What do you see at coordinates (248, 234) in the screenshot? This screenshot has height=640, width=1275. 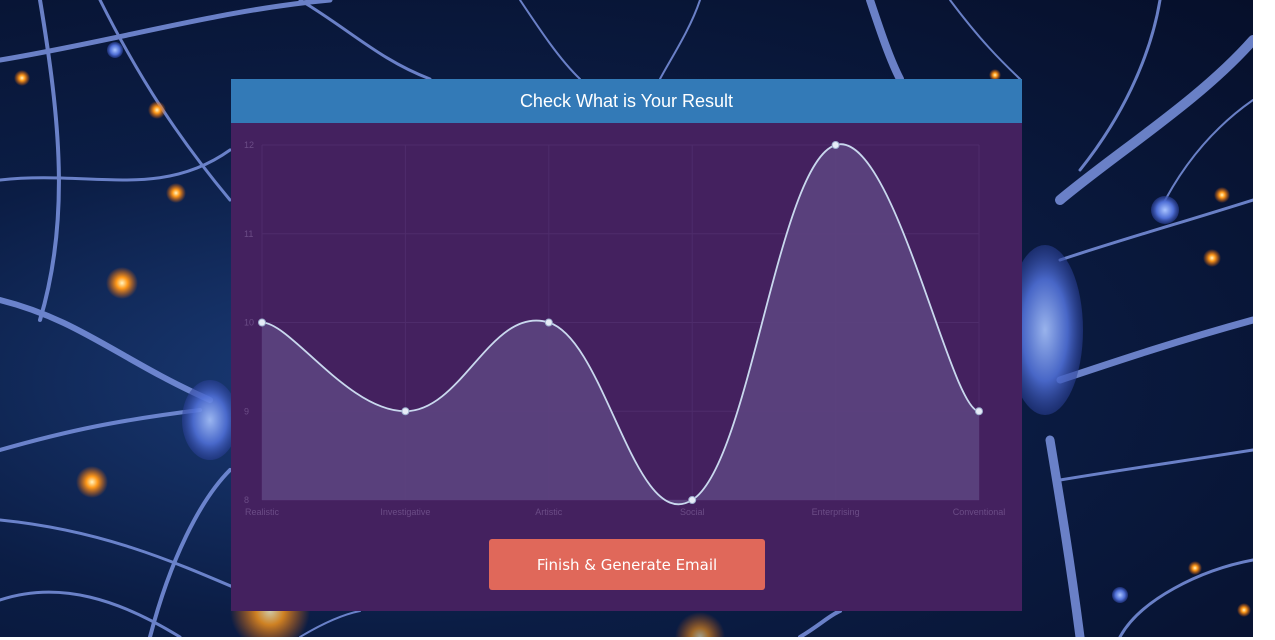 I see `y-tick-label: 11` at bounding box center [248, 234].